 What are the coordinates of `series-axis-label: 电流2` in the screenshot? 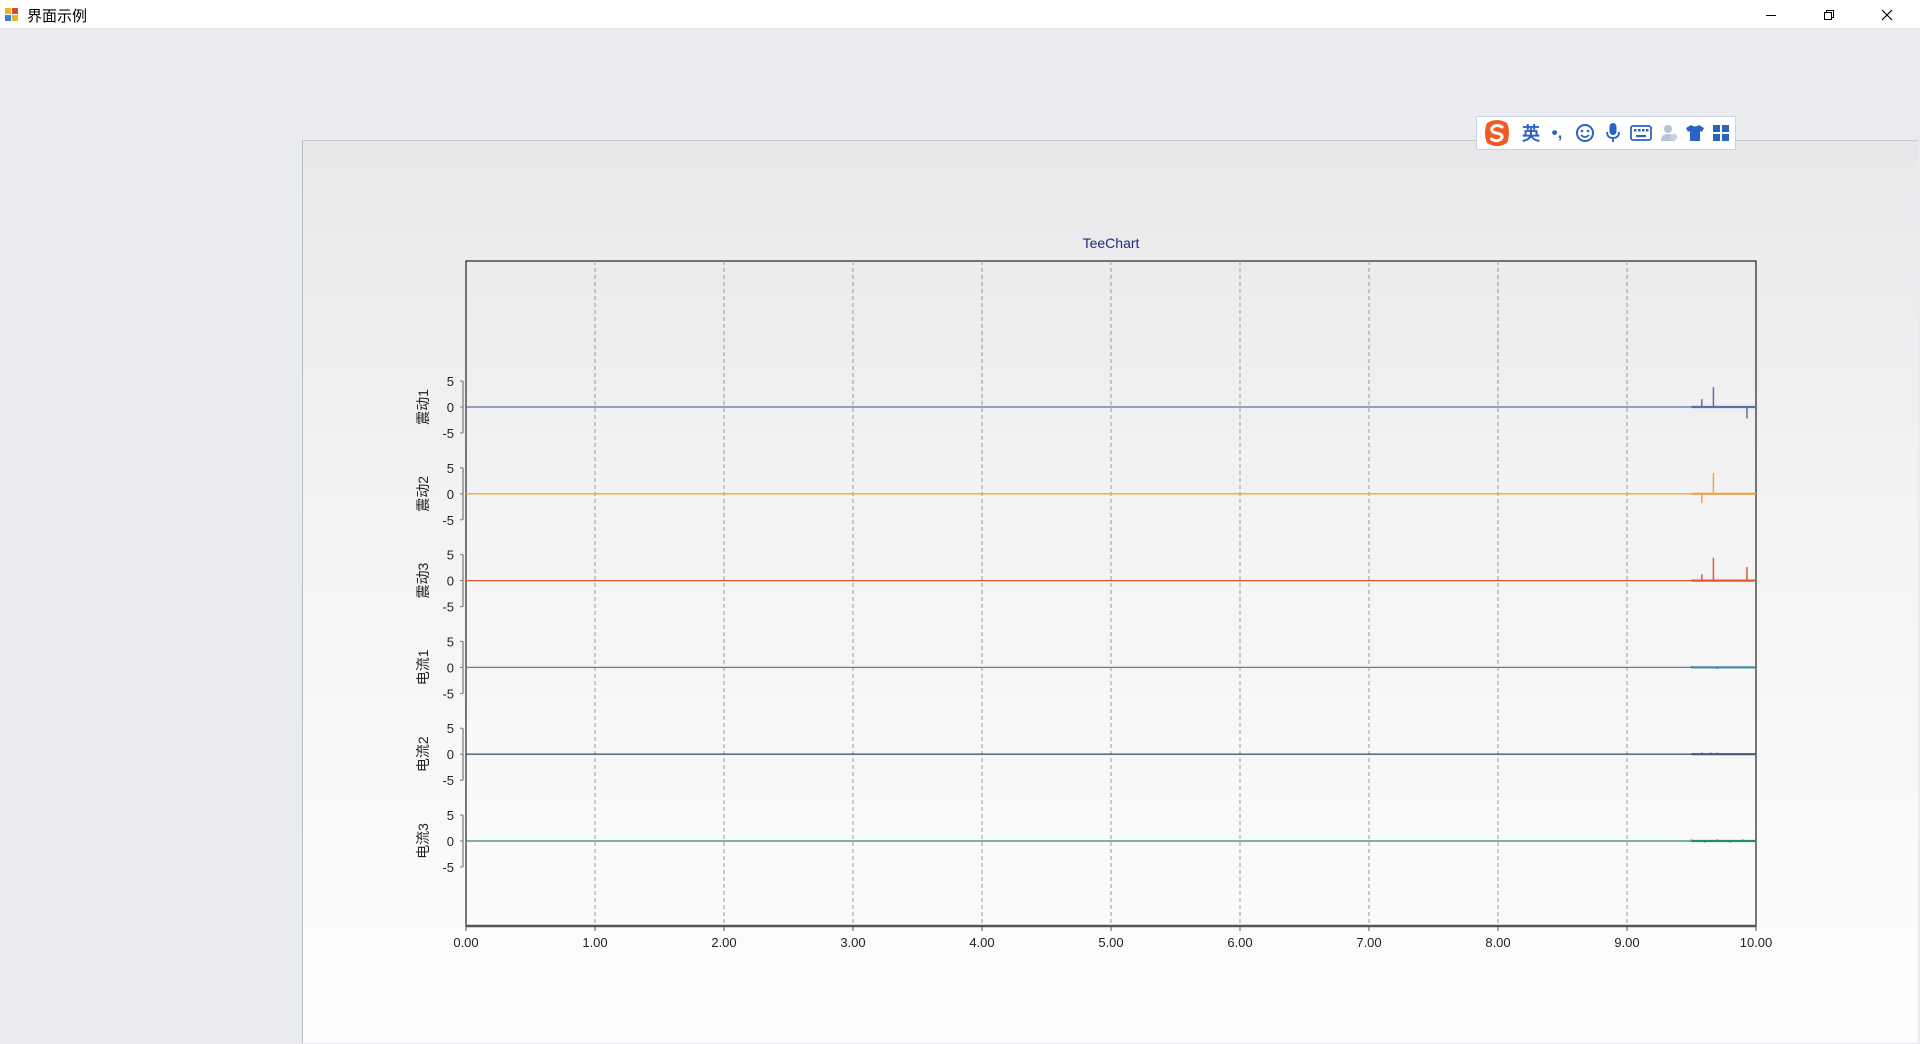 It's located at (423, 754).